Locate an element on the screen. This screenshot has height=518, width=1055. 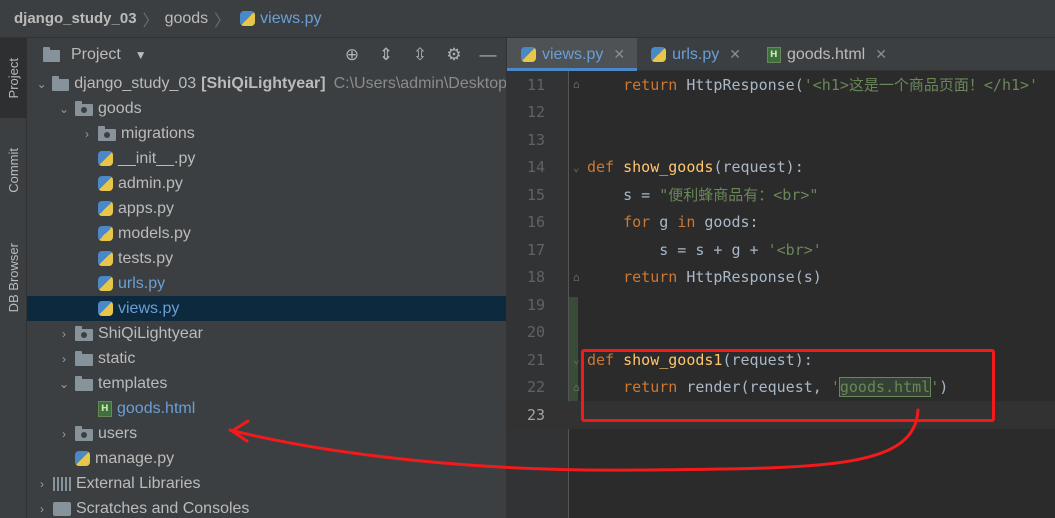
code-text: return HttpResponse('<h1>这是一个商品页面！</h1>' is located at coordinates (831, 85).